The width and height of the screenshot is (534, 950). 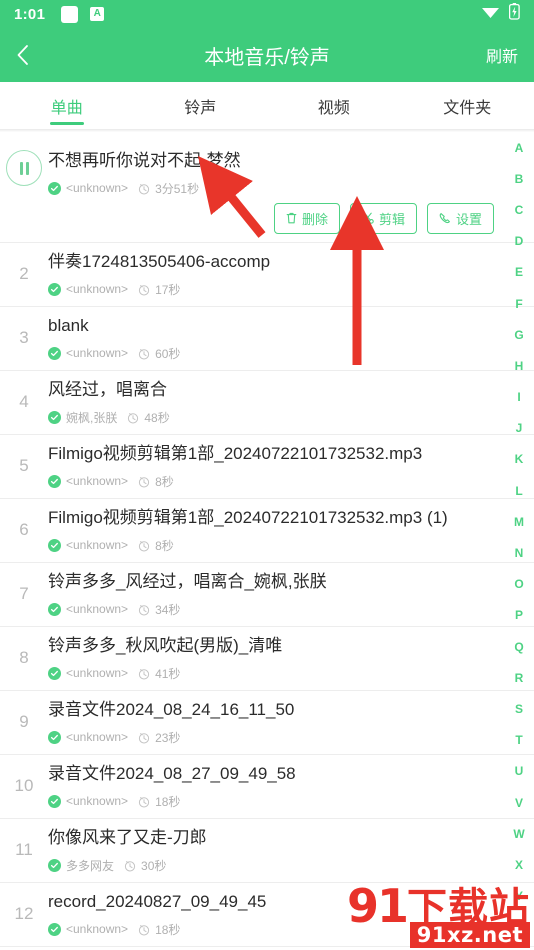 I want to click on track-number: 11, so click(x=24, y=850).